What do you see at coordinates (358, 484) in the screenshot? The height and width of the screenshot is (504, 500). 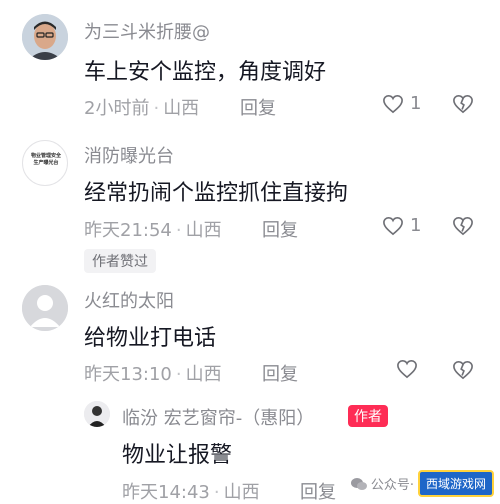 I see `wechat-icon` at bounding box center [358, 484].